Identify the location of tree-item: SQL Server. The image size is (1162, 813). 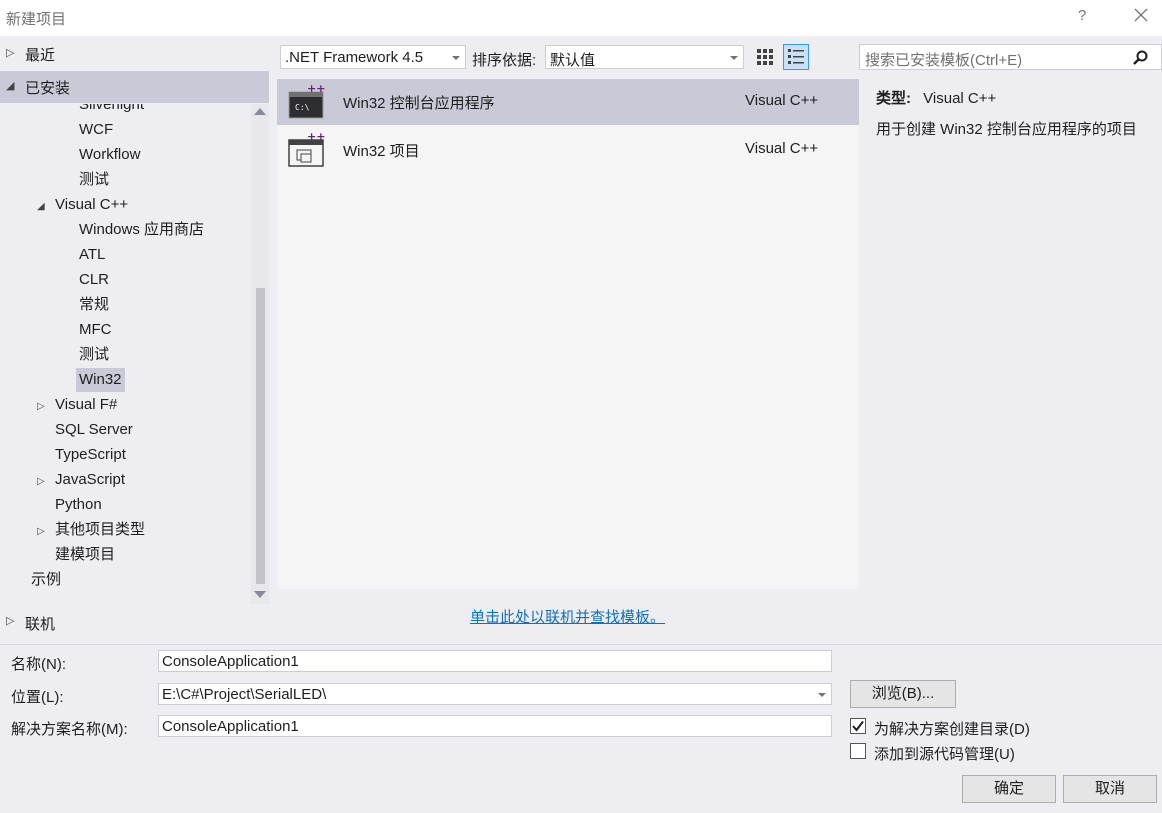
(94, 430).